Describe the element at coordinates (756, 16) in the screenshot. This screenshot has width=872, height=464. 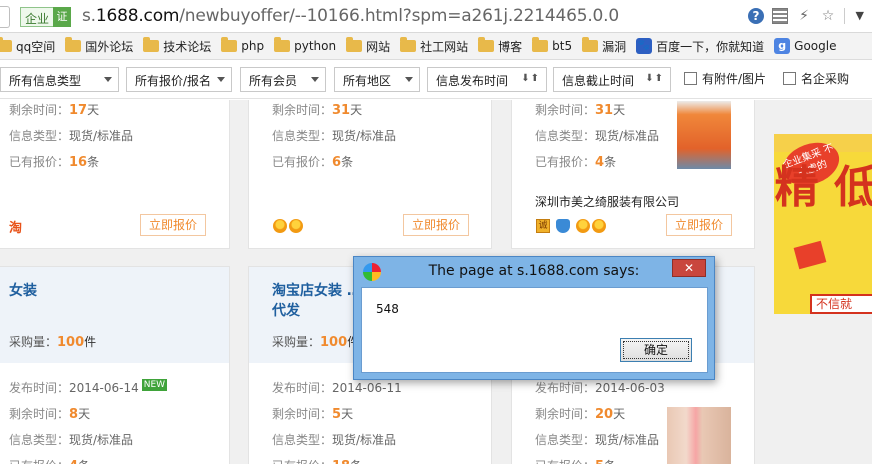
I see `help-icon: ?` at that location.